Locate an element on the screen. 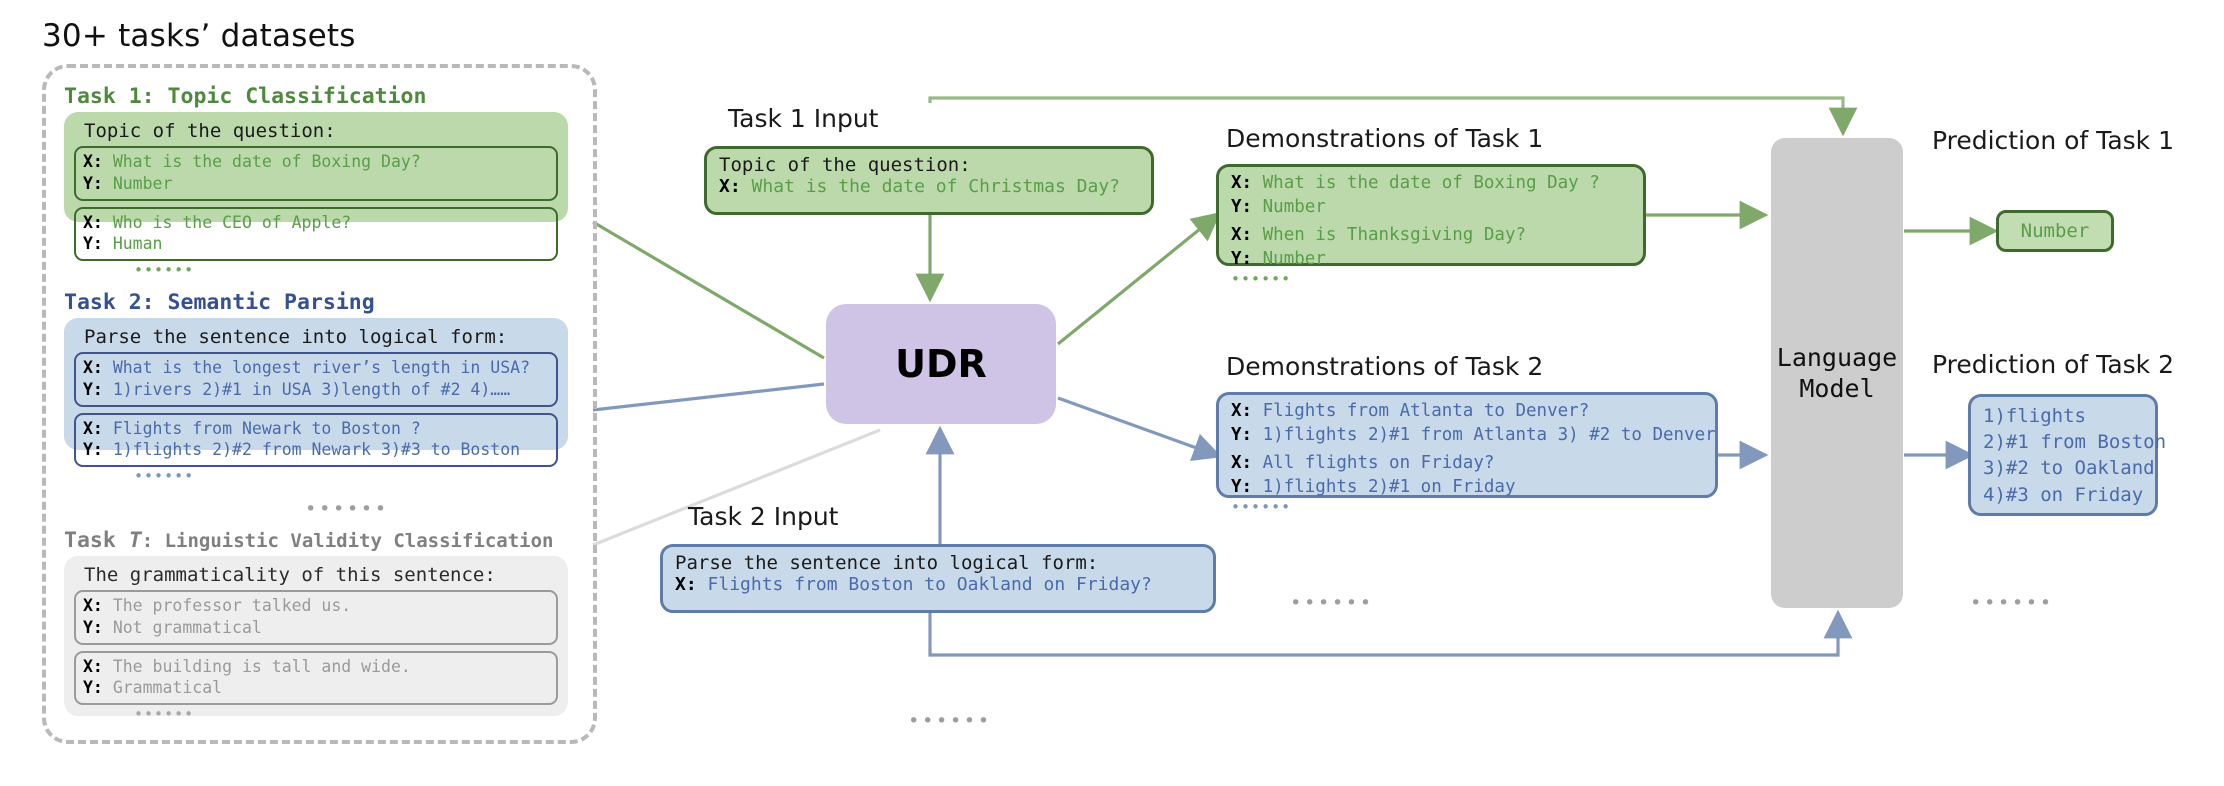 Image resolution: width=2224 pixels, height=786 pixels. task-1-heading: Task 1: Topic Classification is located at coordinates (245, 96).